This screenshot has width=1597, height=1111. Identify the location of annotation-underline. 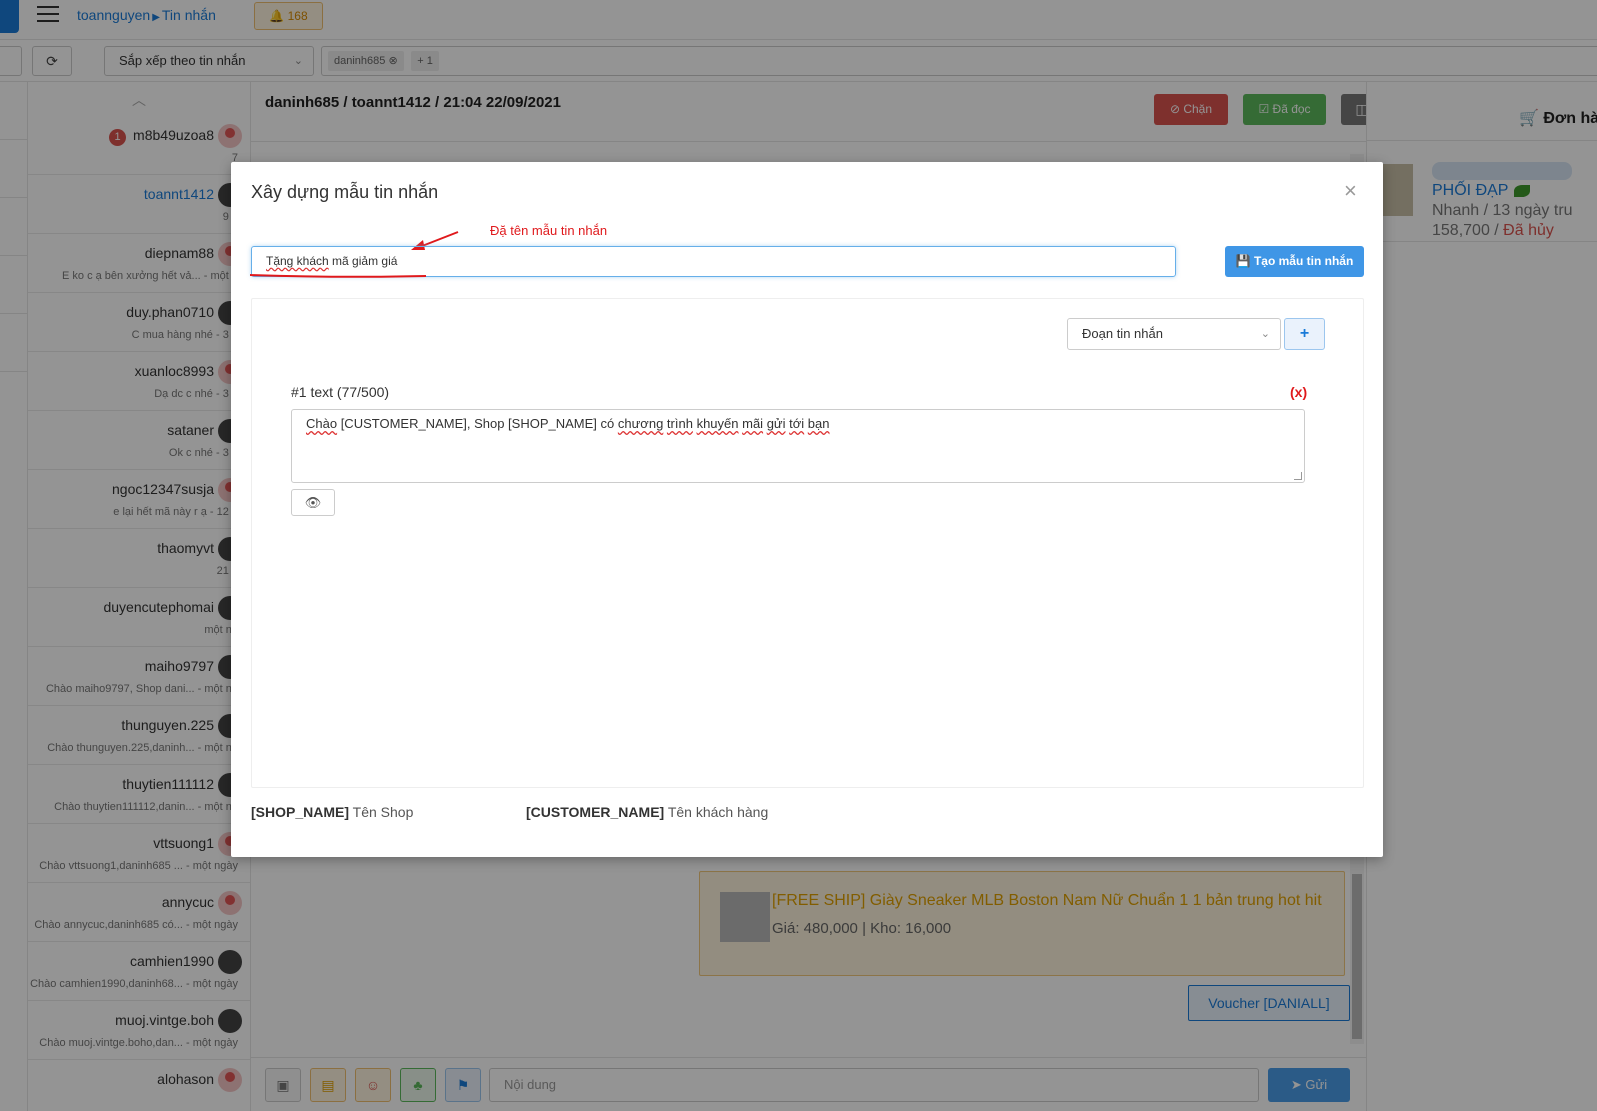
(338, 276).